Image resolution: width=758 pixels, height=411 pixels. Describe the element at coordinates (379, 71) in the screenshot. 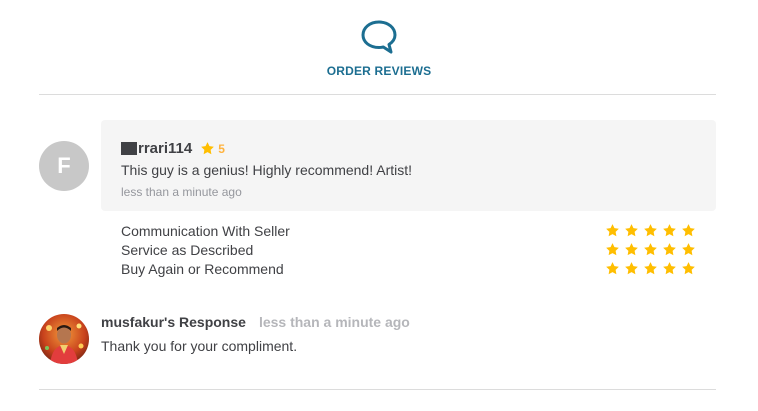

I see `page-title: ORDER REVIEWS` at that location.